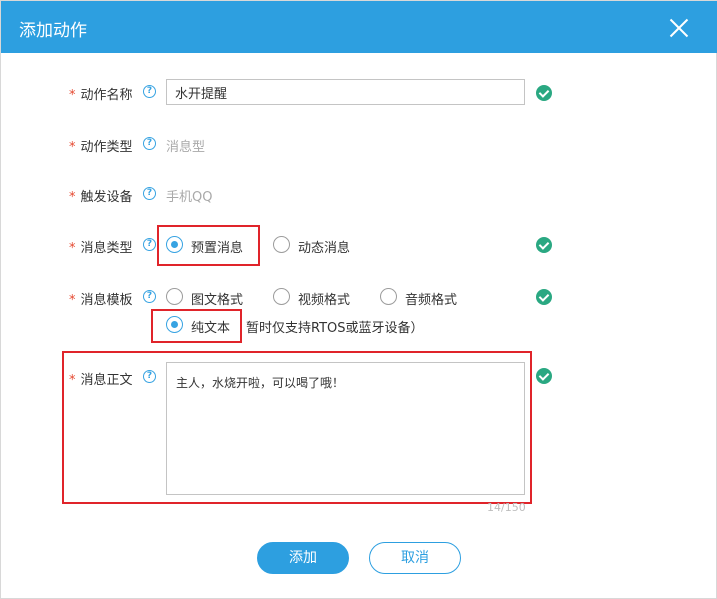 This screenshot has width=717, height=599. What do you see at coordinates (106, 95) in the screenshot?
I see `action-name-label-text: 动作名称` at bounding box center [106, 95].